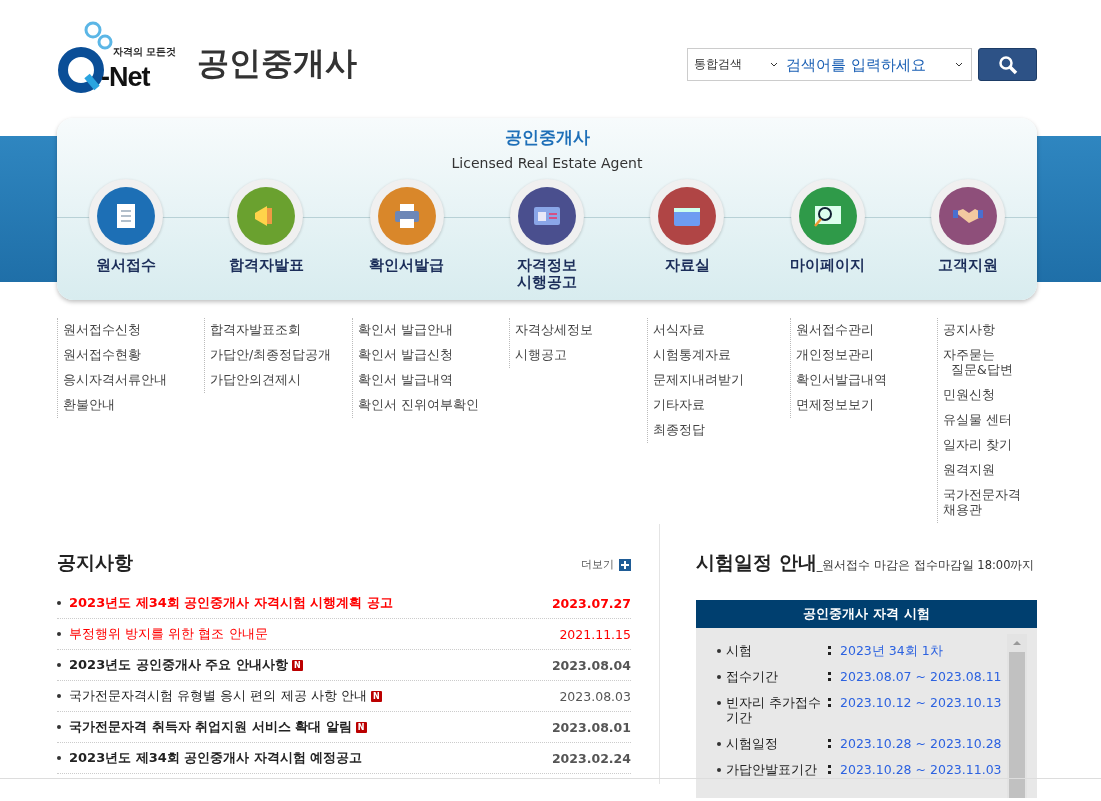 Image resolution: width=1101 pixels, height=801 pixels. I want to click on schedule-value: 2023.08.07 ~ 2023.08.11, so click(921, 676).